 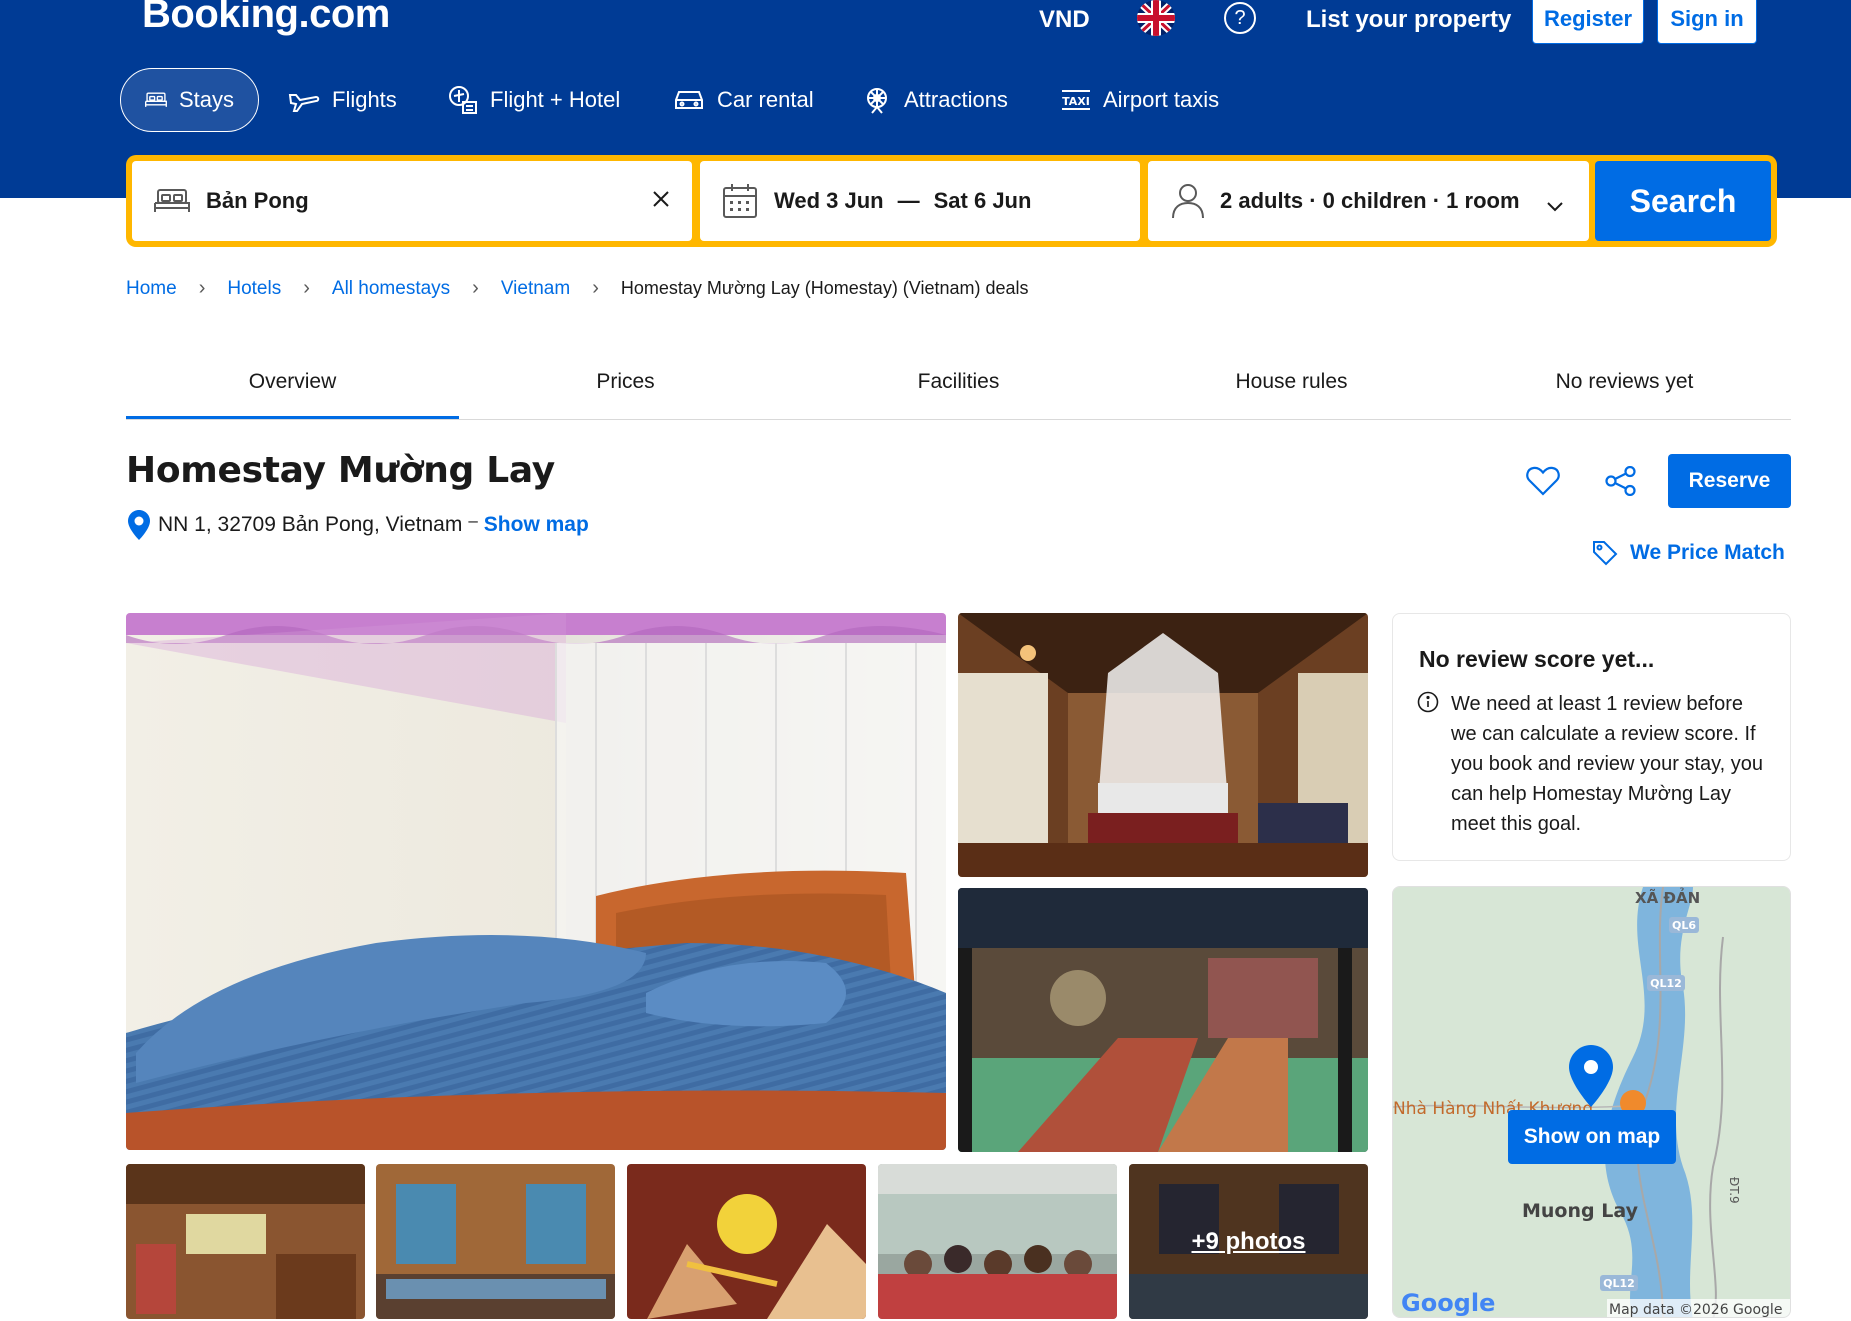 I want to click on nav-tab-label: Flight + Hotel, so click(x=555, y=99).